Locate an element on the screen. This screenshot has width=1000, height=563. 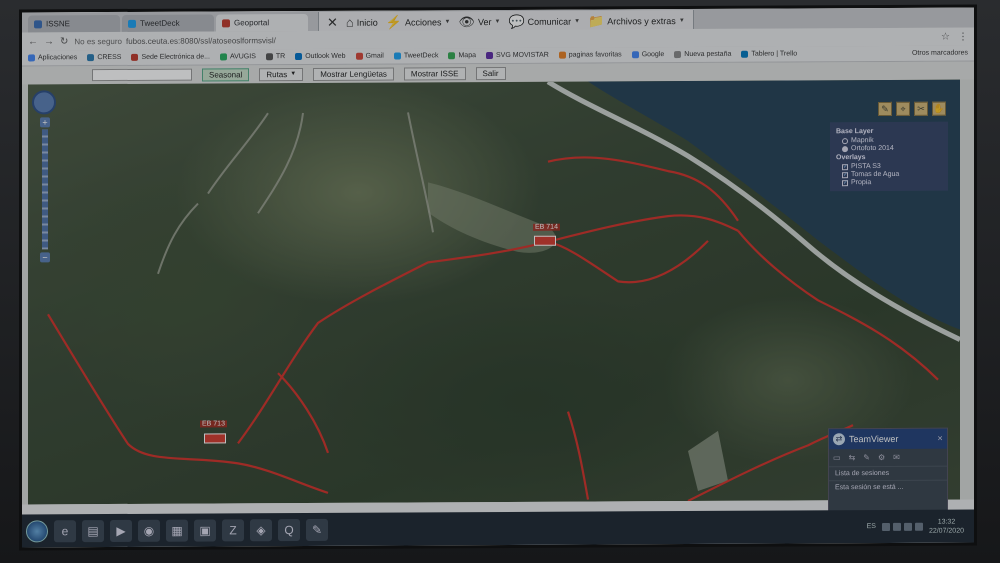
button-label: Salir is located at coordinates (490, 73).